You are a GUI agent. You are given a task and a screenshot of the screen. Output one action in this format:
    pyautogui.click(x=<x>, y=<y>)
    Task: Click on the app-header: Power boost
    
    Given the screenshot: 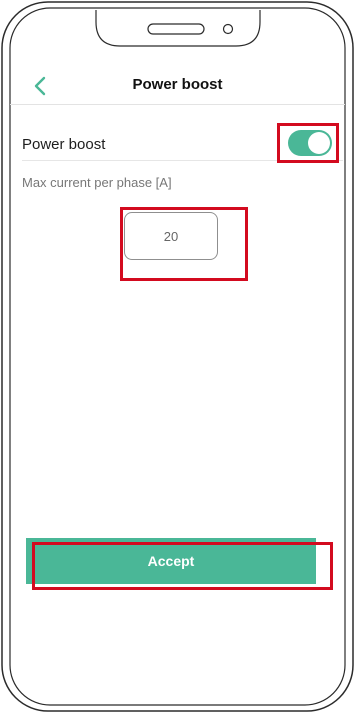 What is the action you would take?
    pyautogui.click(x=177, y=88)
    